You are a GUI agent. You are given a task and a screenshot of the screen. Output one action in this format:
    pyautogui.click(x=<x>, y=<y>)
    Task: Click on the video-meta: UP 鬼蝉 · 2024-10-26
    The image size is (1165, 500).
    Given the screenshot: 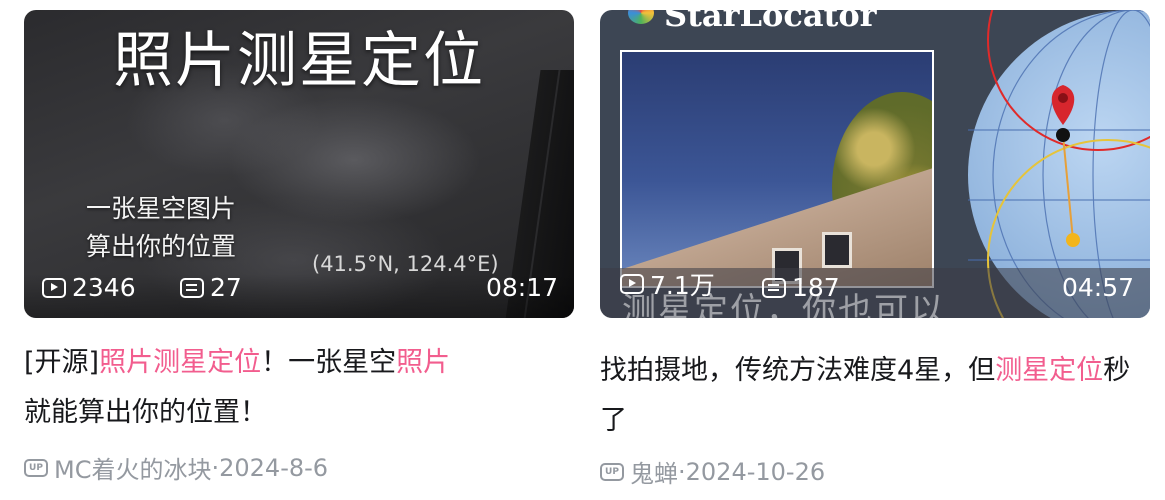 What is the action you would take?
    pyautogui.click(x=712, y=471)
    